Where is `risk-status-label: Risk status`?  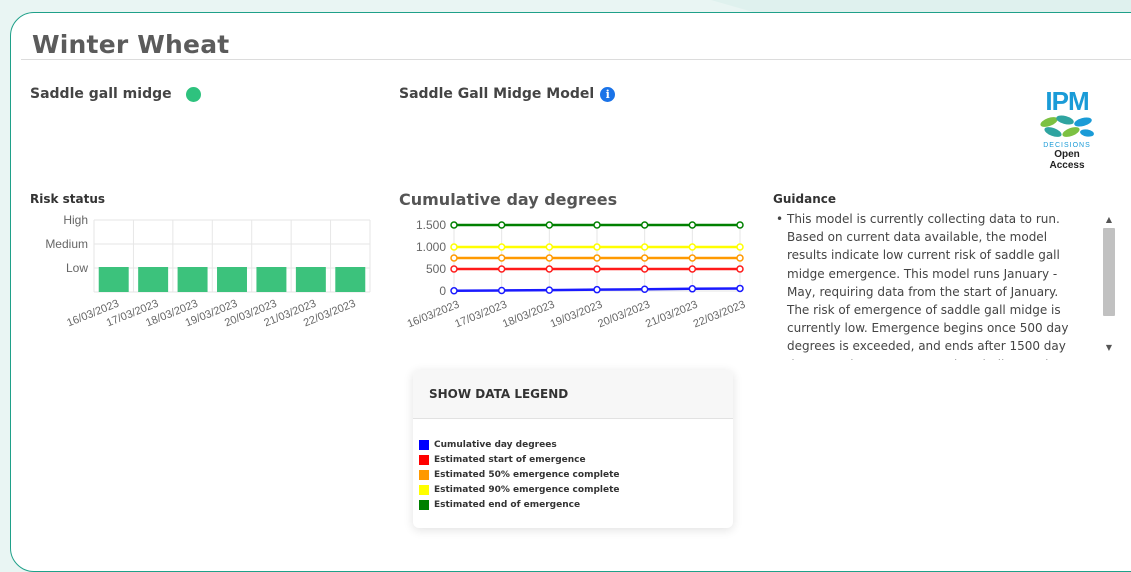
risk-status-label: Risk status is located at coordinates (68, 199).